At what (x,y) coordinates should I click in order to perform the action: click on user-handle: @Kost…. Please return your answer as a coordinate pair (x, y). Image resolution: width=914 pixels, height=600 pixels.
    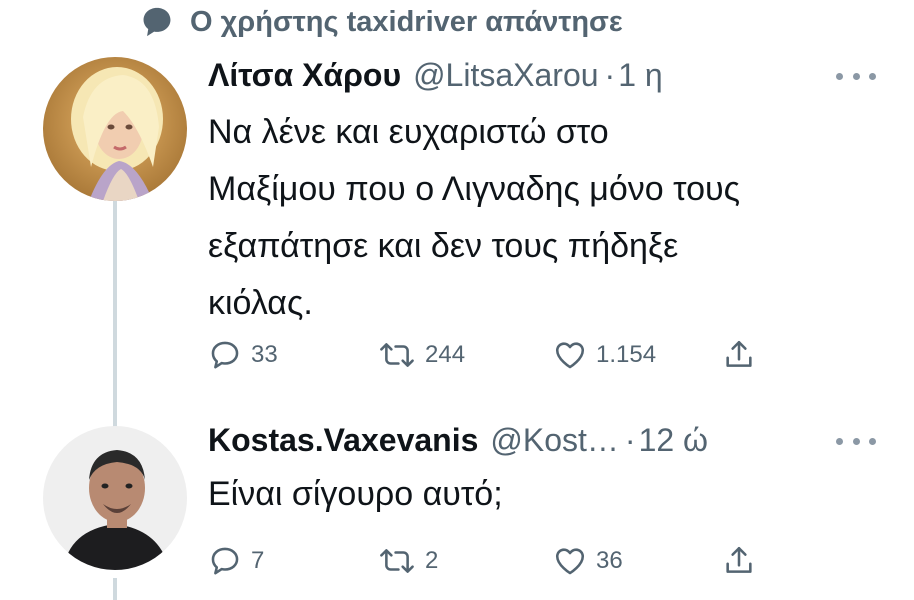
    Looking at the image, I should click on (554, 440).